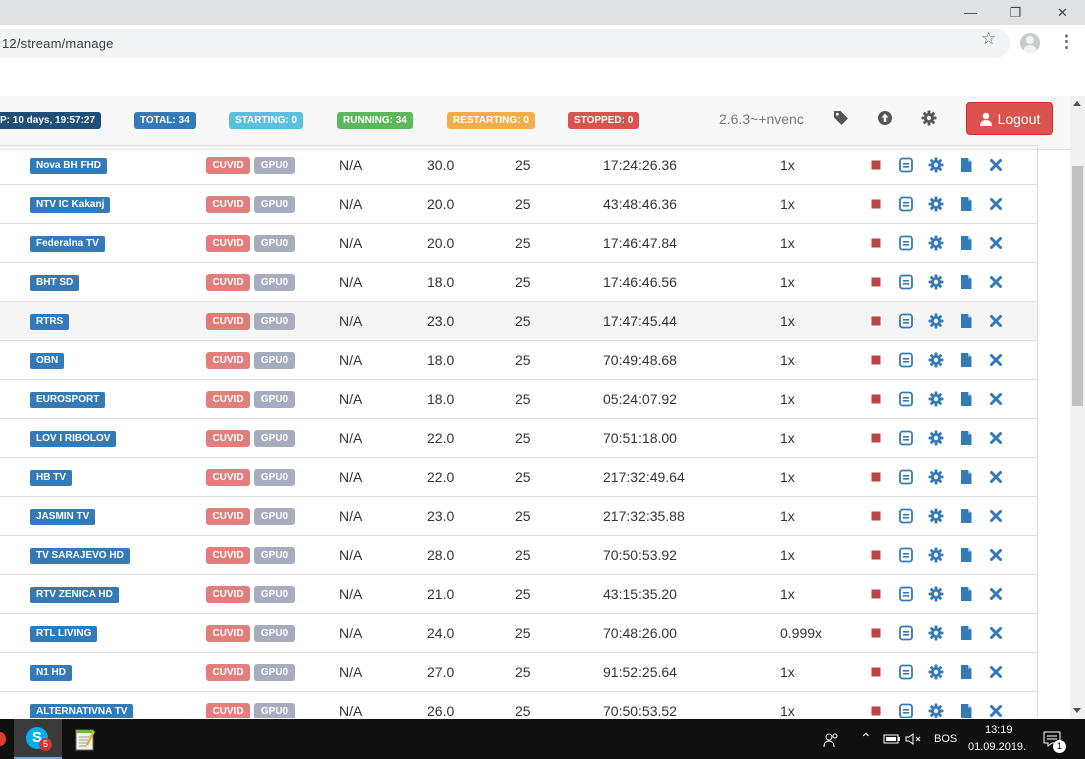  What do you see at coordinates (1009, 118) in the screenshot?
I see `logout-button: Logout` at bounding box center [1009, 118].